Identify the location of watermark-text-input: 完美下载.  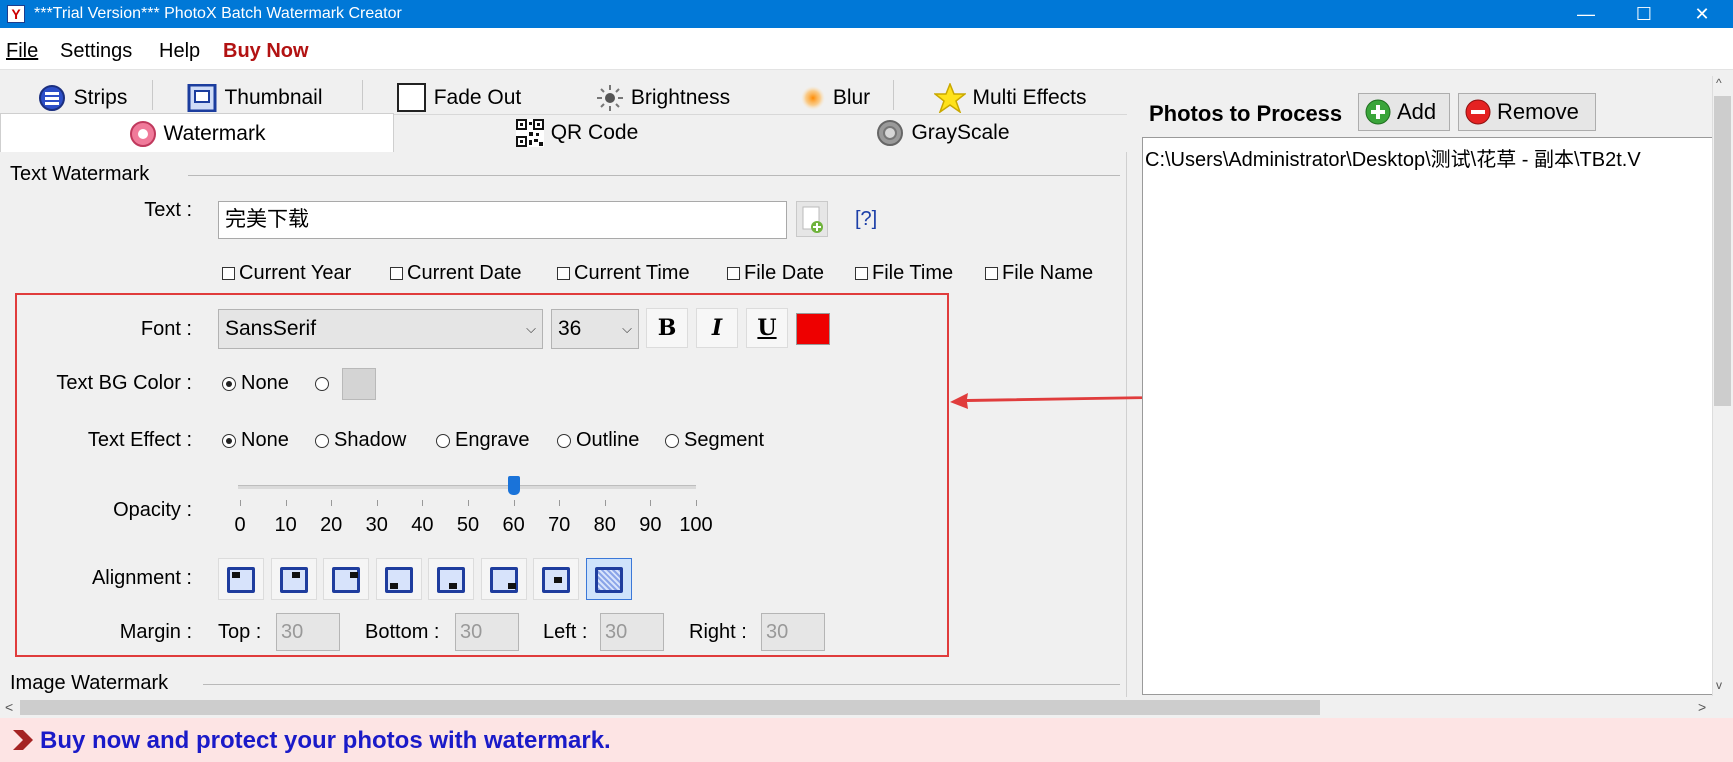
(502, 220).